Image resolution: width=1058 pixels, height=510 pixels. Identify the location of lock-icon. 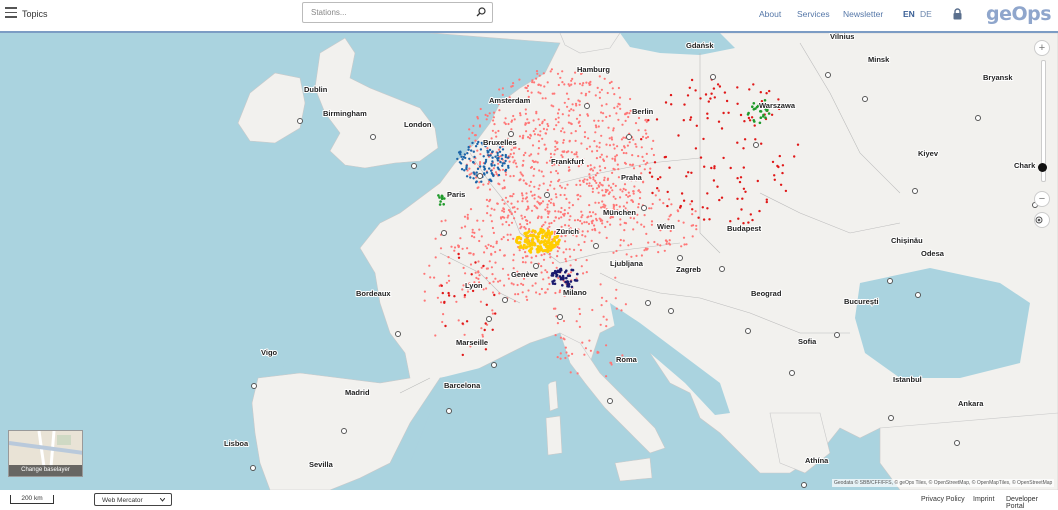
(957, 14).